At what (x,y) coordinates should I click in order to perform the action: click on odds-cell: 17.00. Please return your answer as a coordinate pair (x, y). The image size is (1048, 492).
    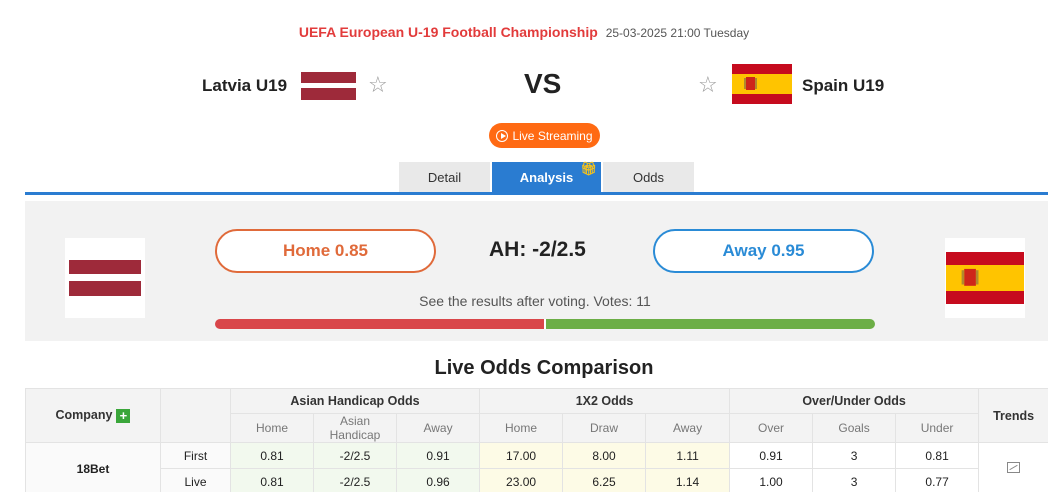
    Looking at the image, I should click on (521, 455).